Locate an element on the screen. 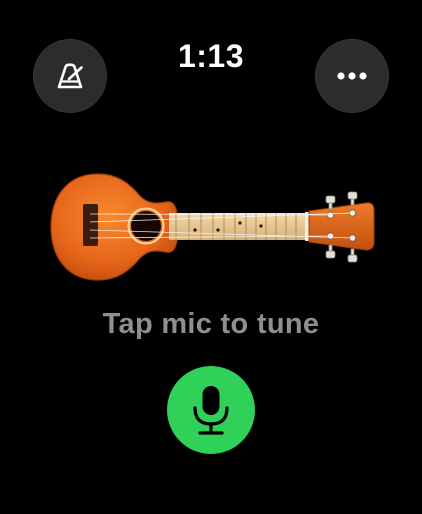  microphone-icon is located at coordinates (211, 410).